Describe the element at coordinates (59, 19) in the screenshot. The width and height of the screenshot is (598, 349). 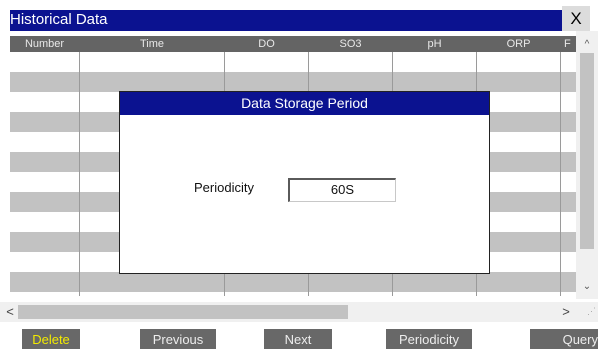
I see `window-title: Historical Data` at that location.